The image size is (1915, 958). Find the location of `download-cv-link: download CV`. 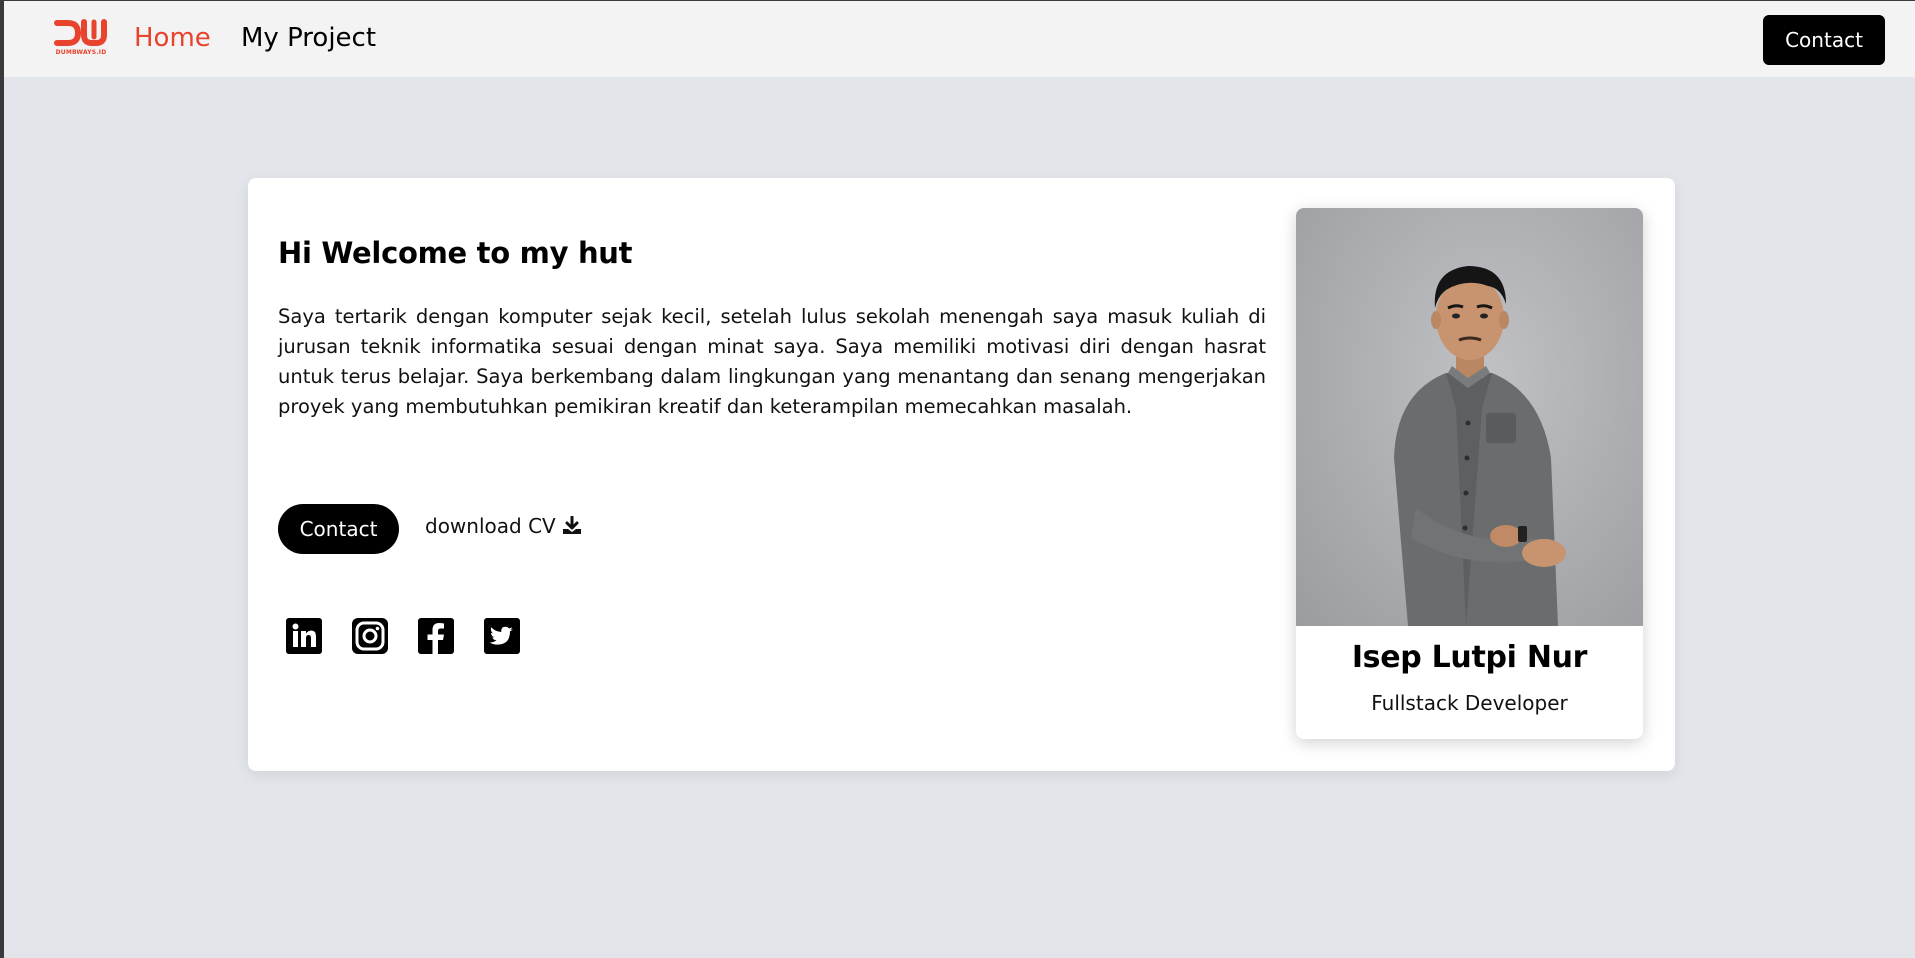

download-cv-link: download CV is located at coordinates (503, 526).